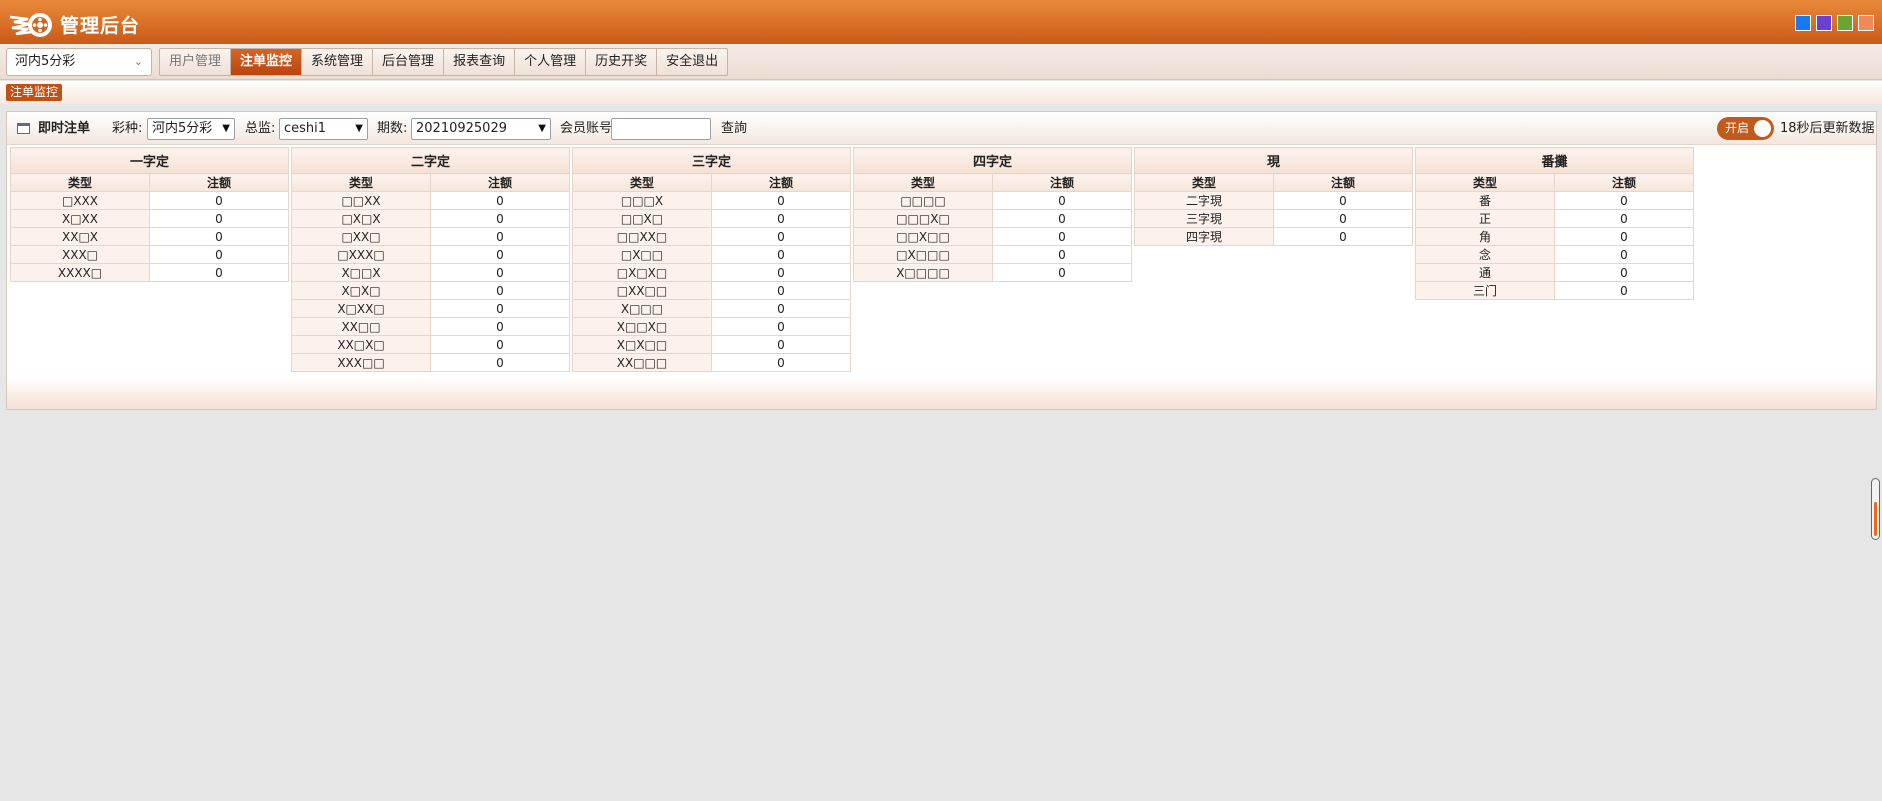 This screenshot has height=801, width=1882. What do you see at coordinates (642, 326) in the screenshot?
I see `bet-type-cell: X□□X□` at bounding box center [642, 326].